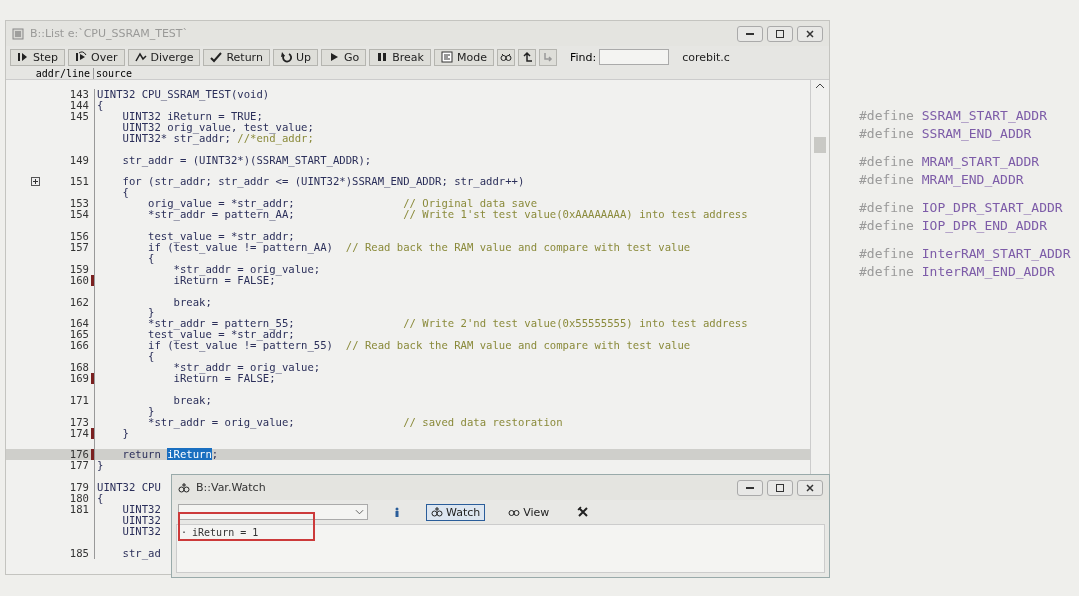 This screenshot has height=596, width=1079. Describe the element at coordinates (109, 33) in the screenshot. I see `window-title: B::List e:`CPU_SSRAM_TEST`` at that location.